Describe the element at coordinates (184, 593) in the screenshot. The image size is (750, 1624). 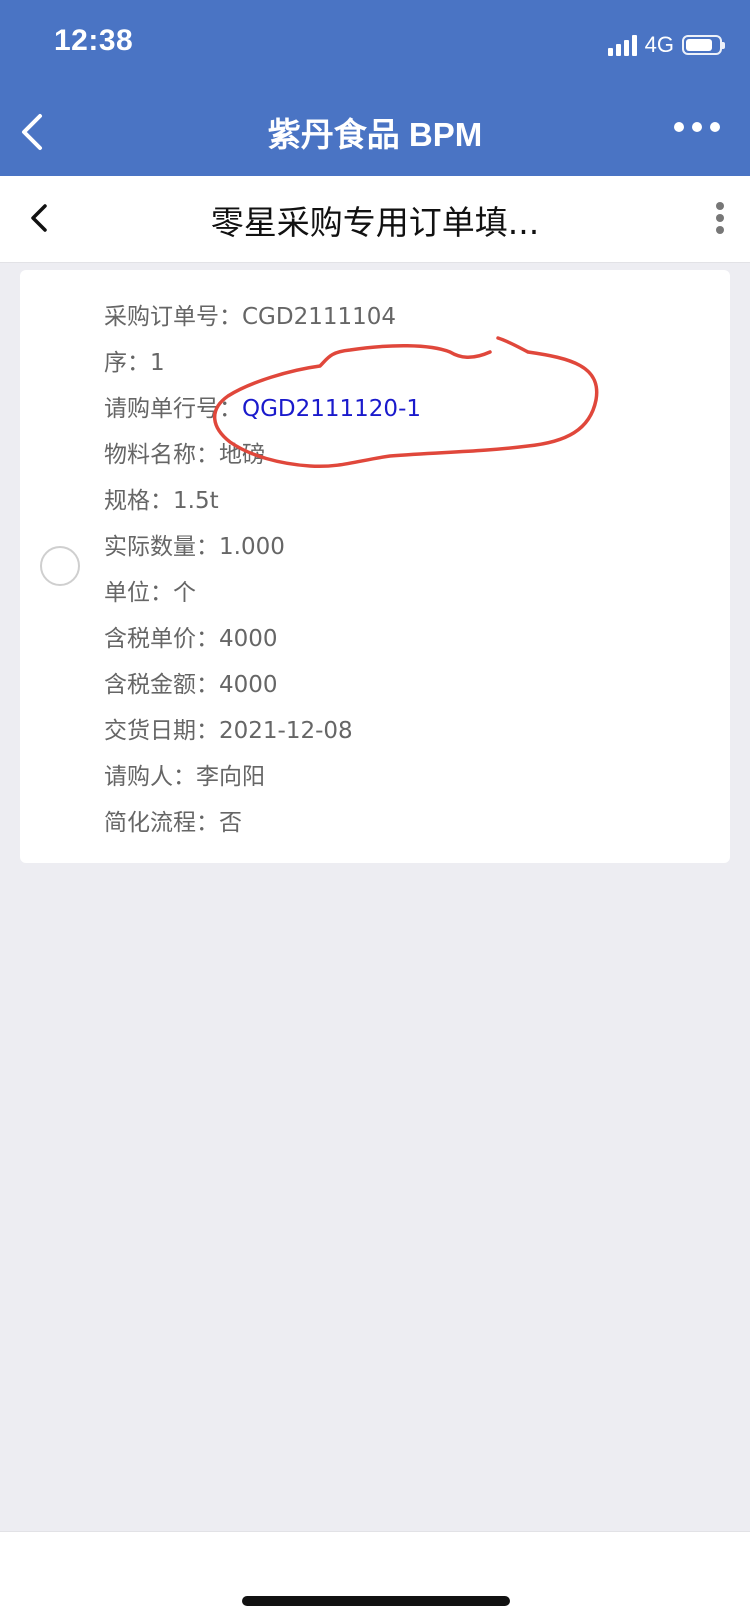
I see `field-value: 个` at that location.